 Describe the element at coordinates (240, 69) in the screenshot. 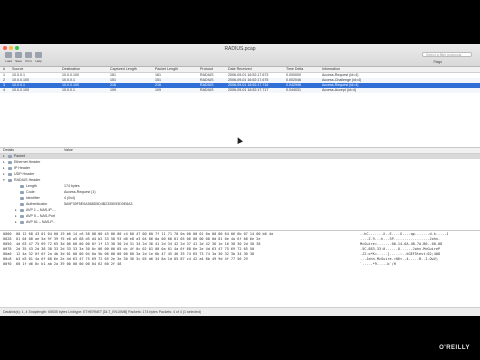

I see `column-header: Date Received` at that location.